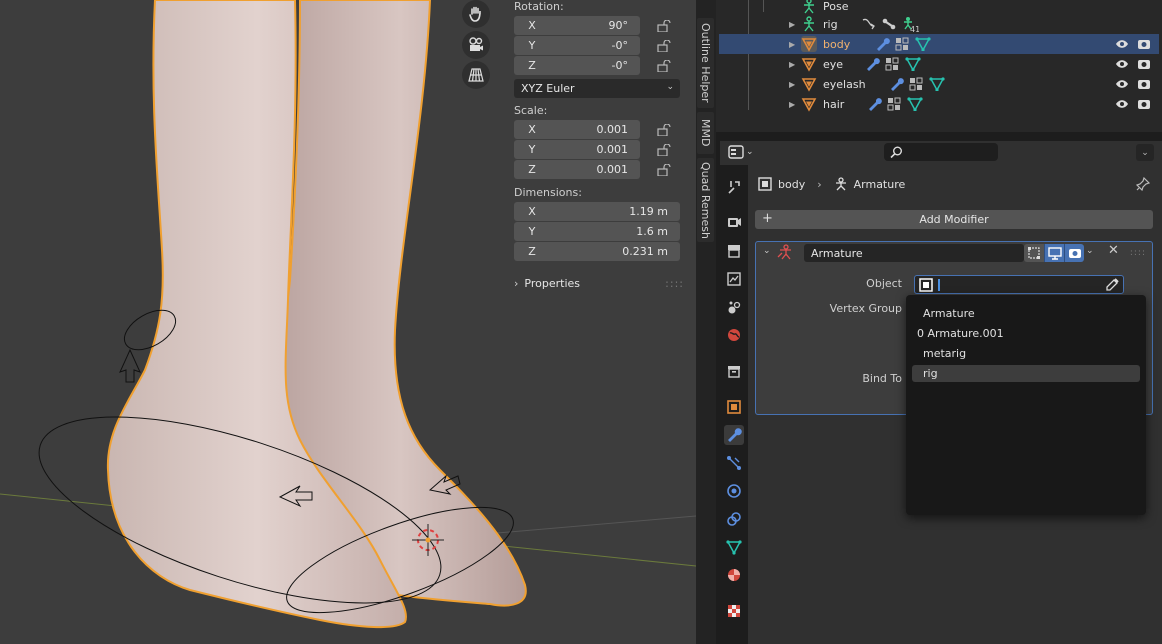 The image size is (1162, 644). Describe the element at coordinates (939, 104) in the screenshot. I see `outliner-row-hair: ▶ hair` at that location.